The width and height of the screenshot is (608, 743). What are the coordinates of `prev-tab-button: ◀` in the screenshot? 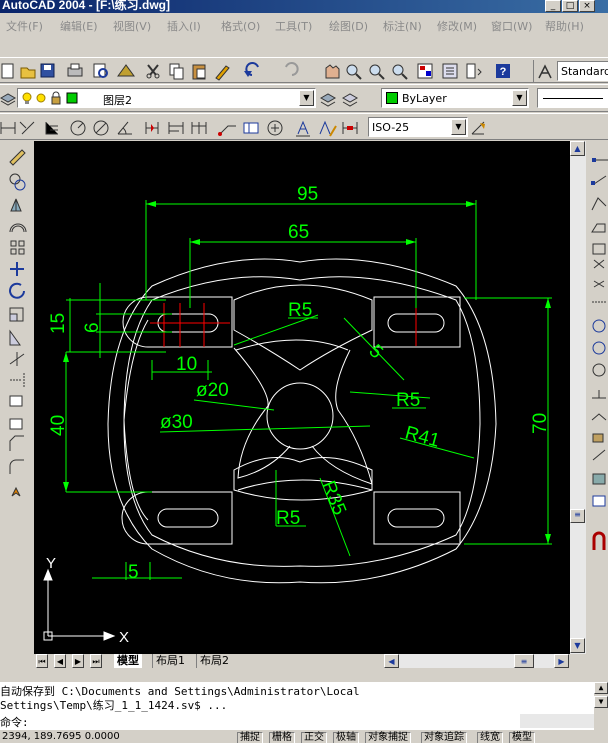 It's located at (60, 661).